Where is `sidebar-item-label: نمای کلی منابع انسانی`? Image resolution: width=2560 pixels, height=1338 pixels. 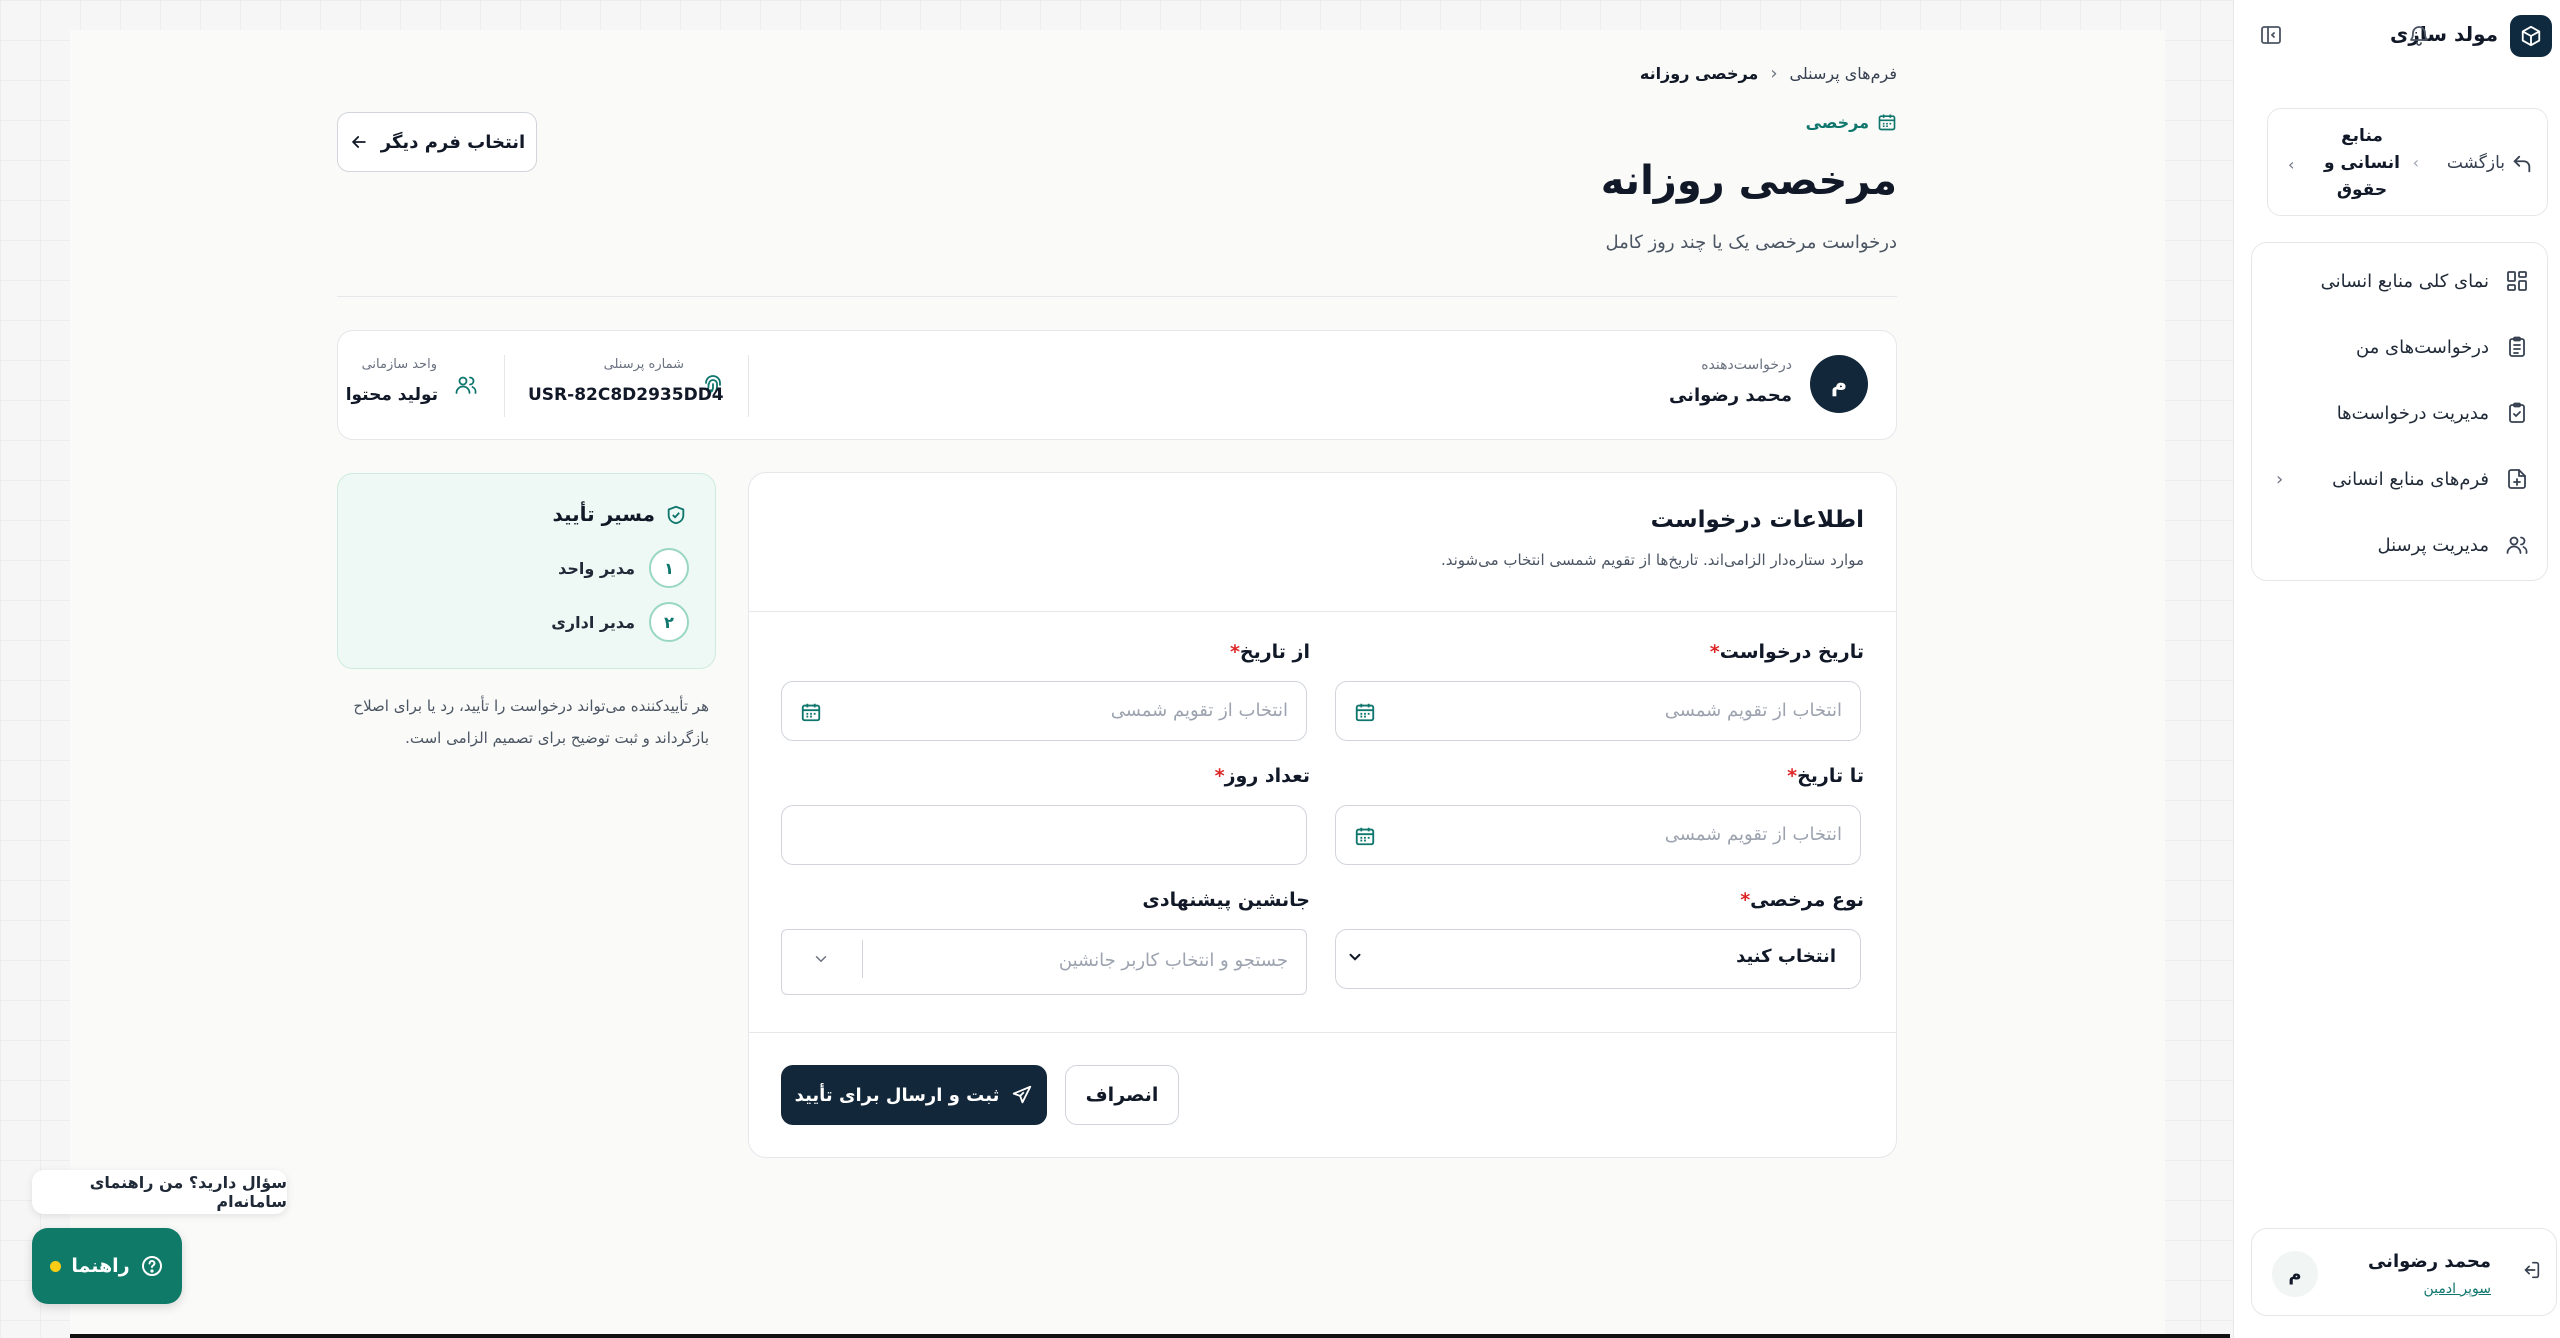
sidebar-item-label: نمای کلی منابع انسانی is located at coordinates (2404, 281).